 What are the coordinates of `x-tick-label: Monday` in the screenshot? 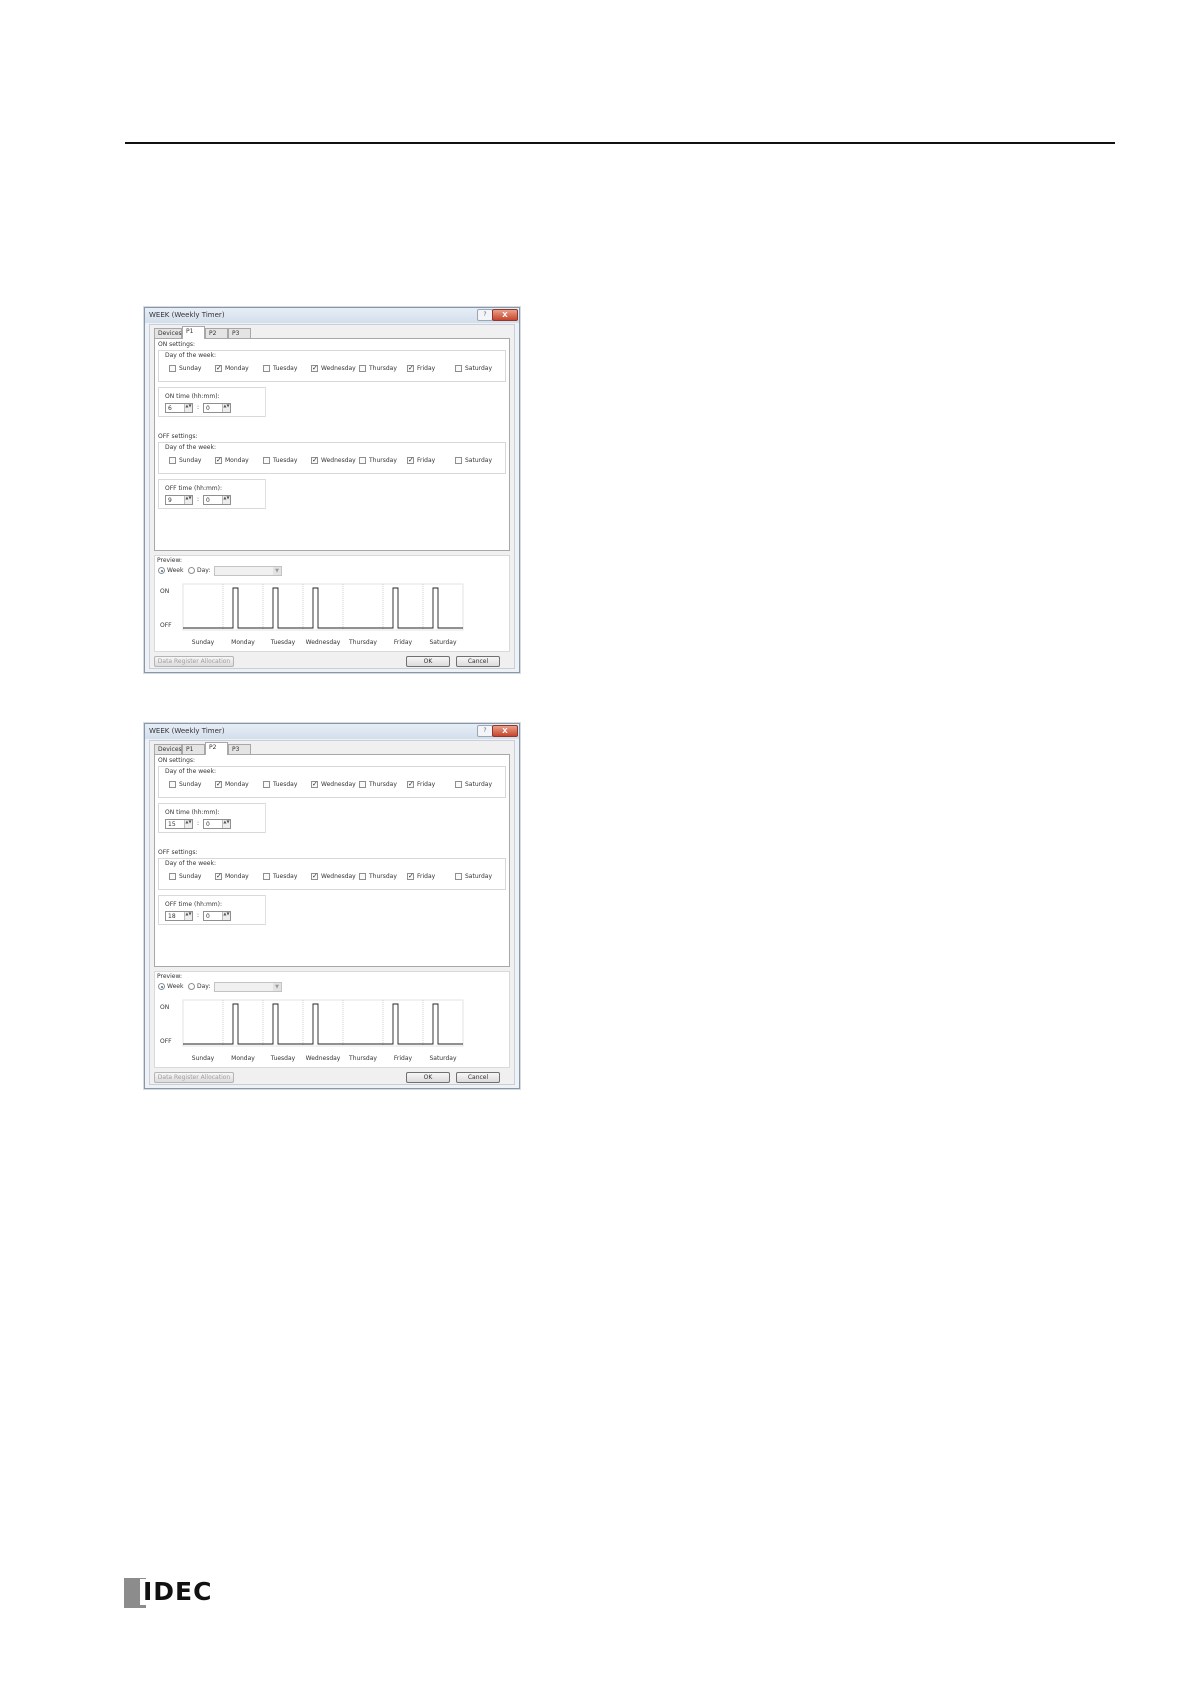 It's located at (243, 1058).